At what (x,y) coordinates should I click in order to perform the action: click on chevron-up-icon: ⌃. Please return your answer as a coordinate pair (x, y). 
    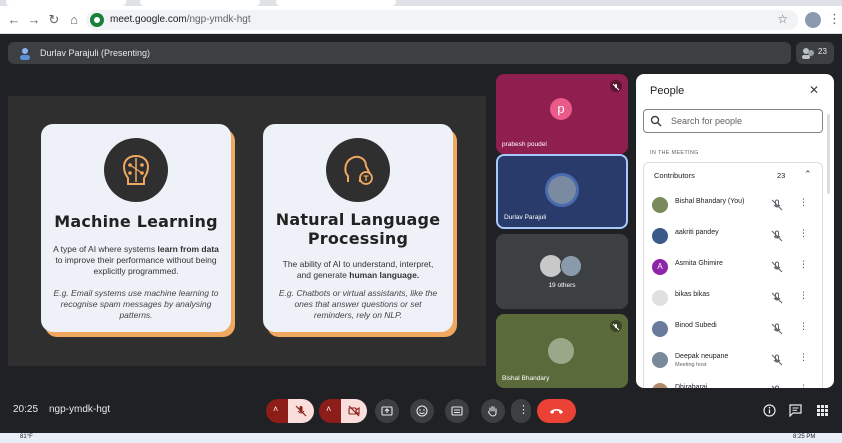
    Looking at the image, I should click on (808, 174).